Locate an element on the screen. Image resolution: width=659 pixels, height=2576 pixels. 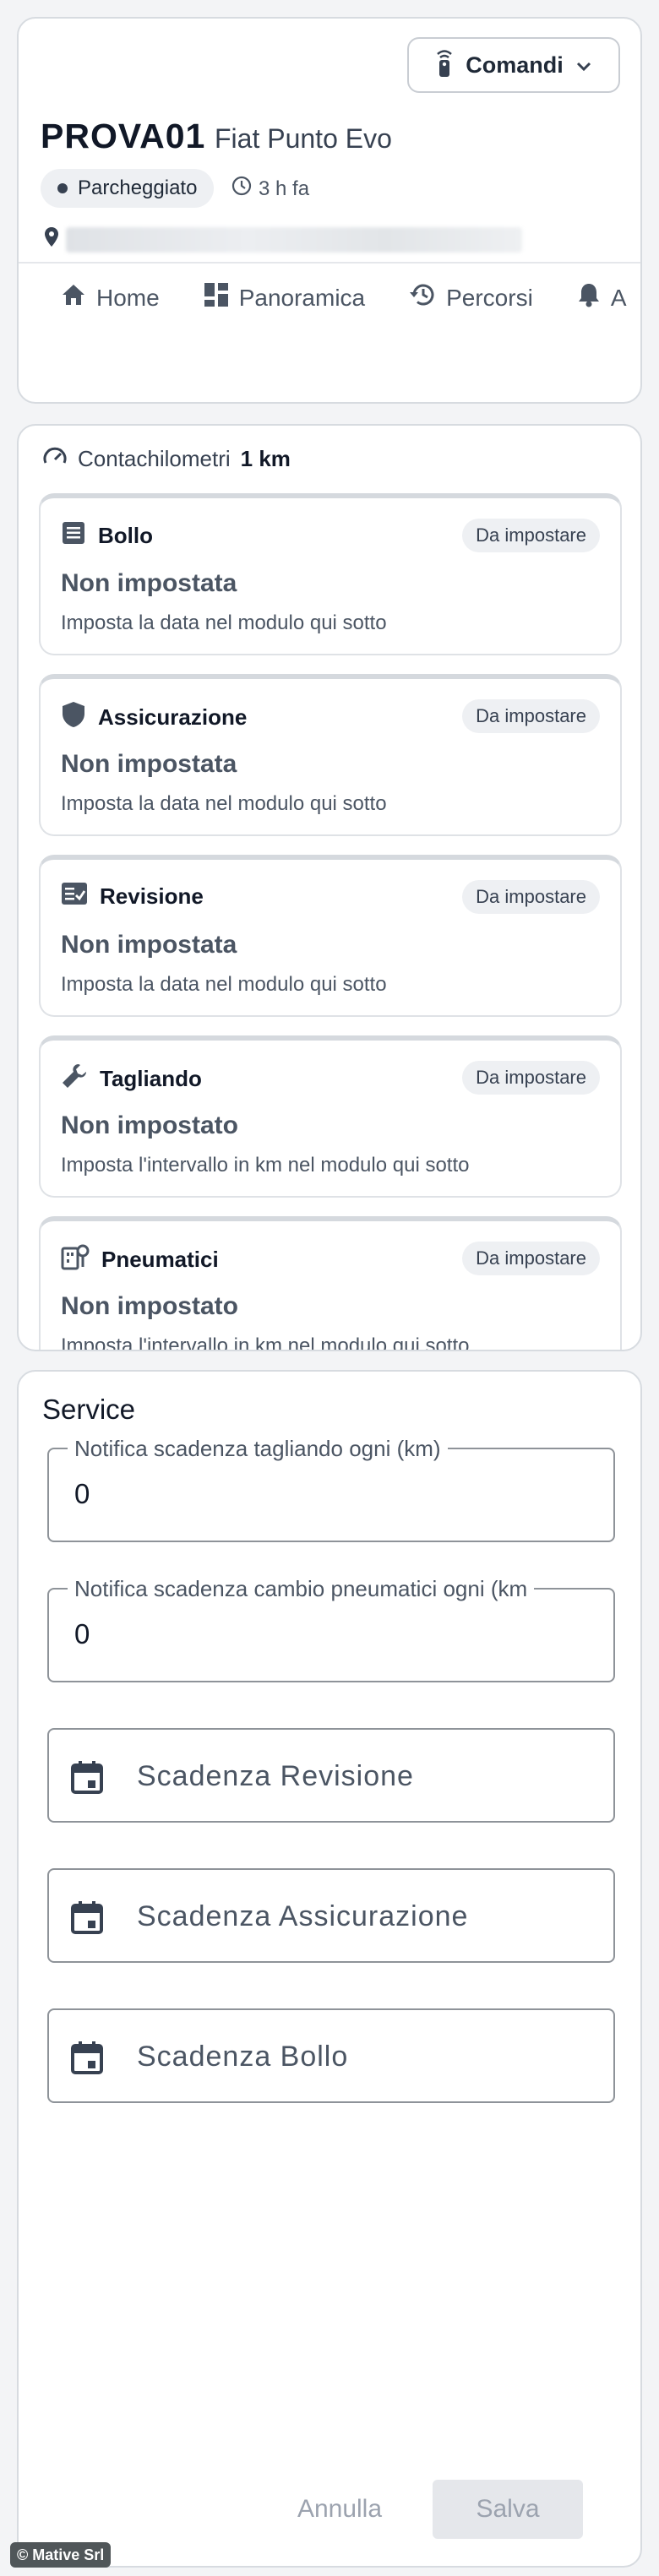
tab-overview: Panoramica is located at coordinates (284, 297).